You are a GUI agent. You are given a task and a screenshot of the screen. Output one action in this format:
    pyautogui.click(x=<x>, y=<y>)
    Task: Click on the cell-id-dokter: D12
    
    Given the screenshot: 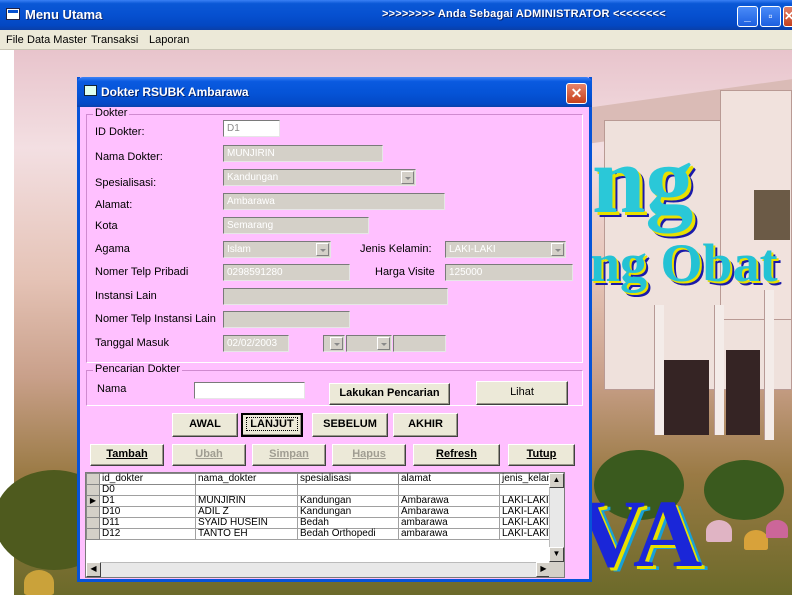 What is the action you would take?
    pyautogui.click(x=147, y=534)
    